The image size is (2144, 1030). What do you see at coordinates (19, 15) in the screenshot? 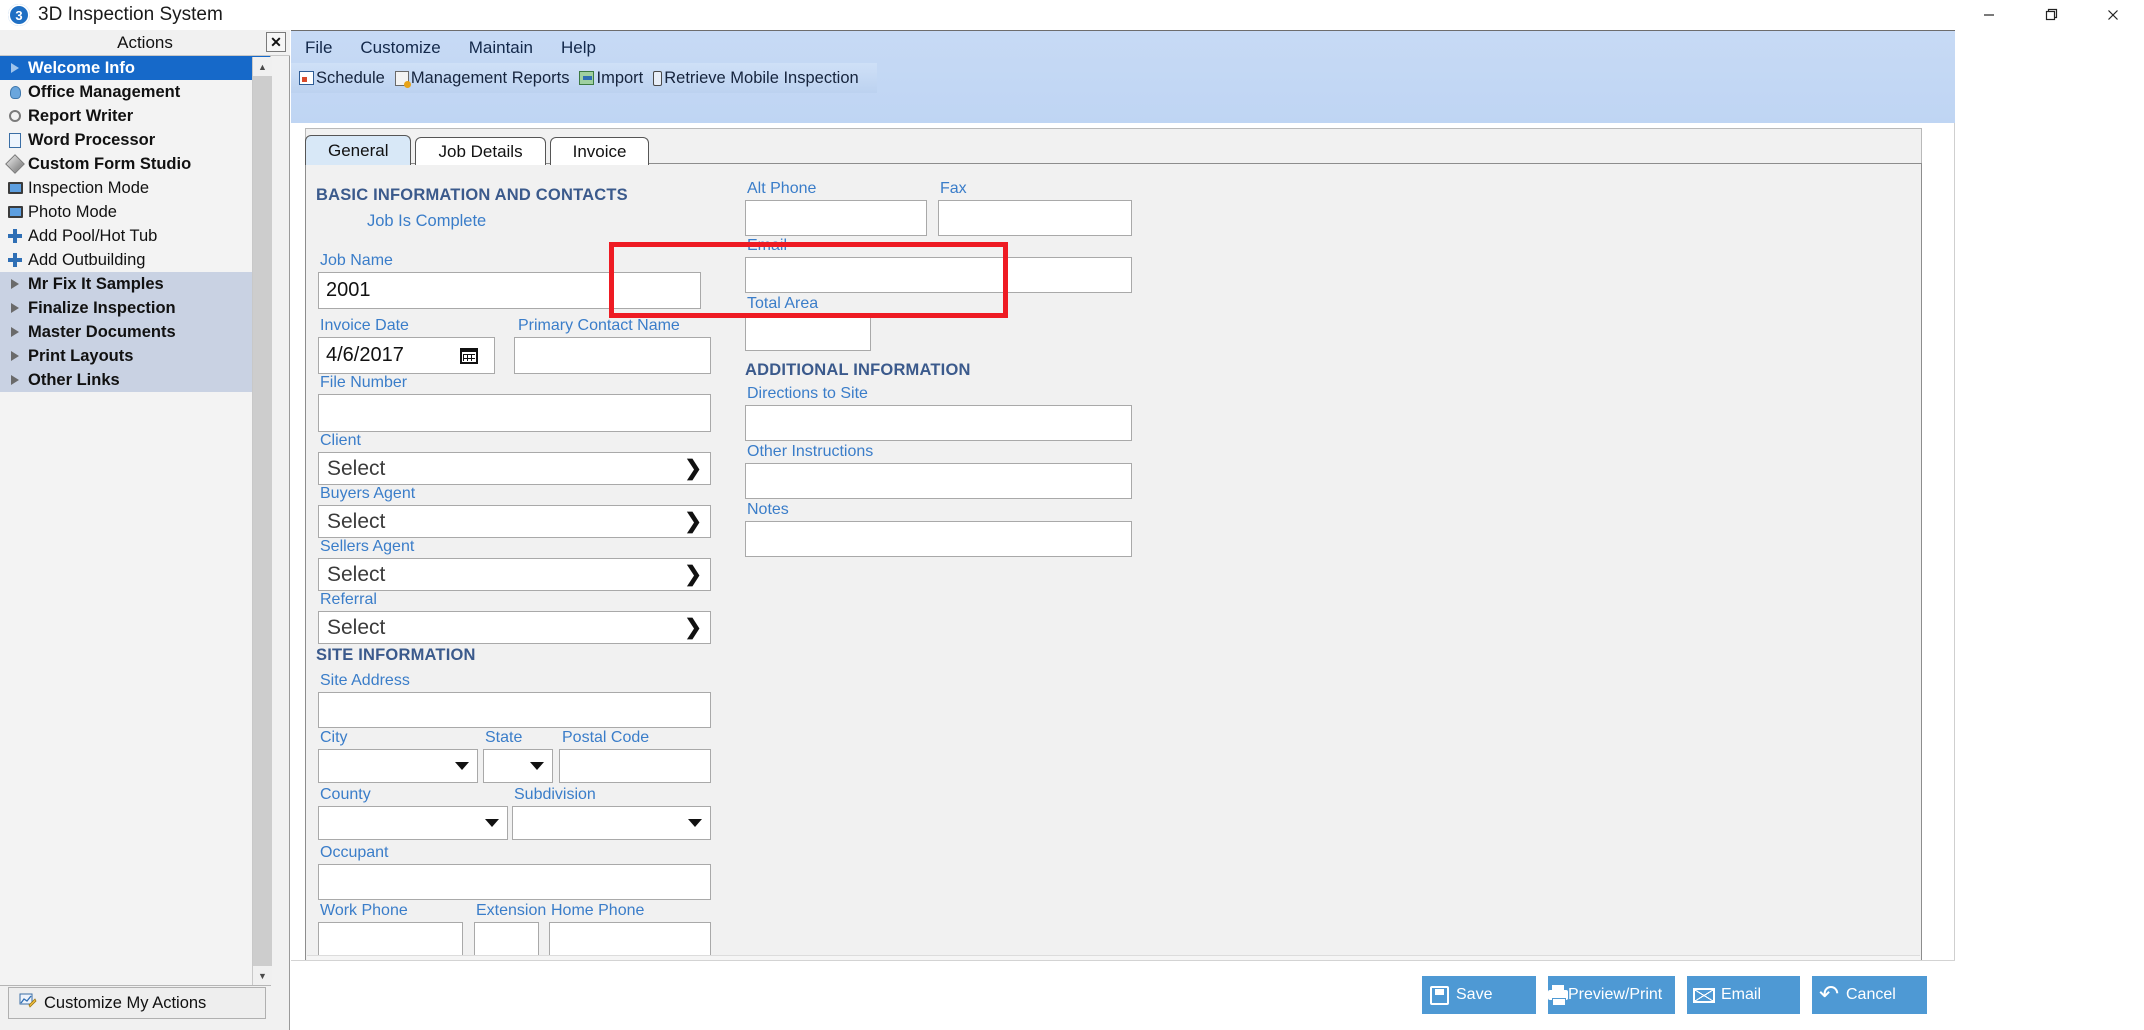
I see `app-icon: 3` at bounding box center [19, 15].